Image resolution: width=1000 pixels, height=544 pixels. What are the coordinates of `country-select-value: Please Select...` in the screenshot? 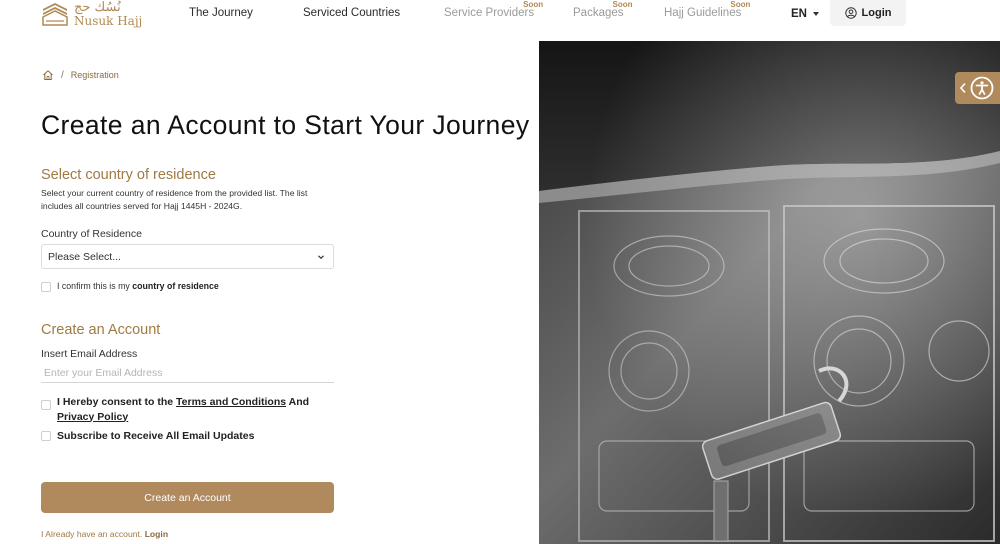 It's located at (84, 256).